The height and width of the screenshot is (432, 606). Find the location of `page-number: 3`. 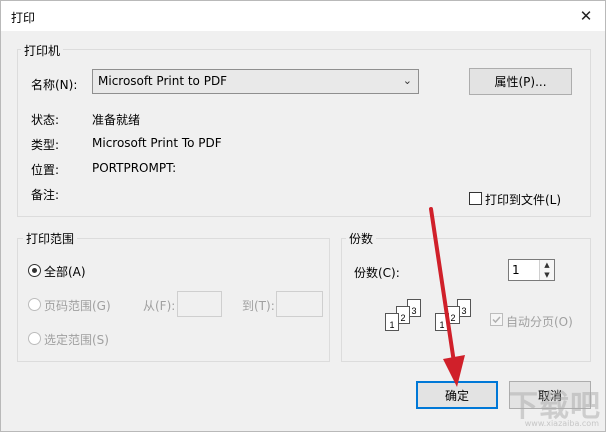

page-number: 3 is located at coordinates (414, 311).